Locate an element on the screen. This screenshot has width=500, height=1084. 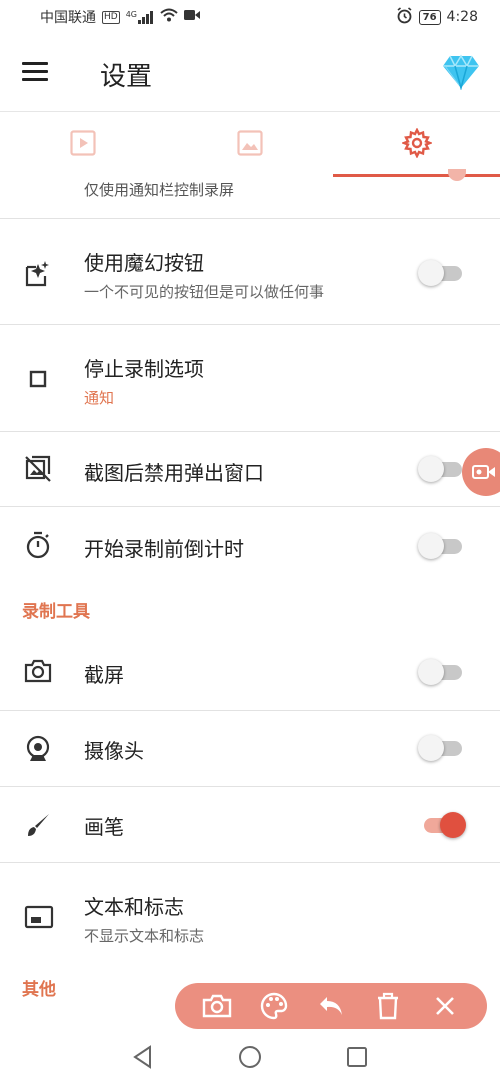
camera-tool-toggle is located at coordinates (441, 748).